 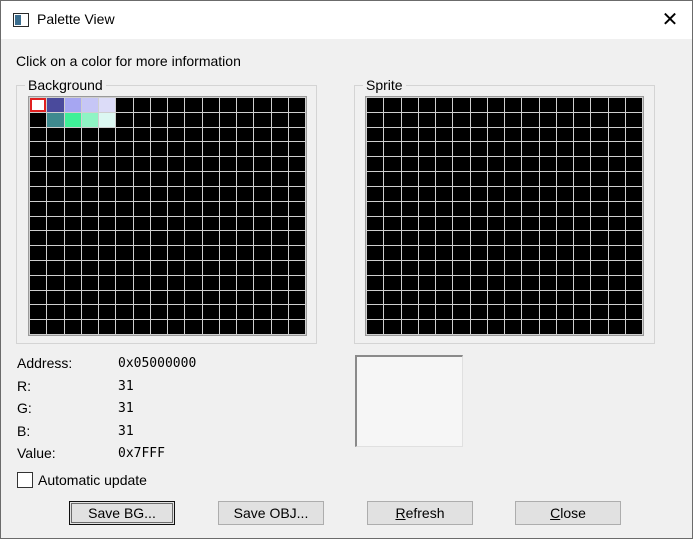 I want to click on background-palette-swatch-selected, so click(x=38, y=105).